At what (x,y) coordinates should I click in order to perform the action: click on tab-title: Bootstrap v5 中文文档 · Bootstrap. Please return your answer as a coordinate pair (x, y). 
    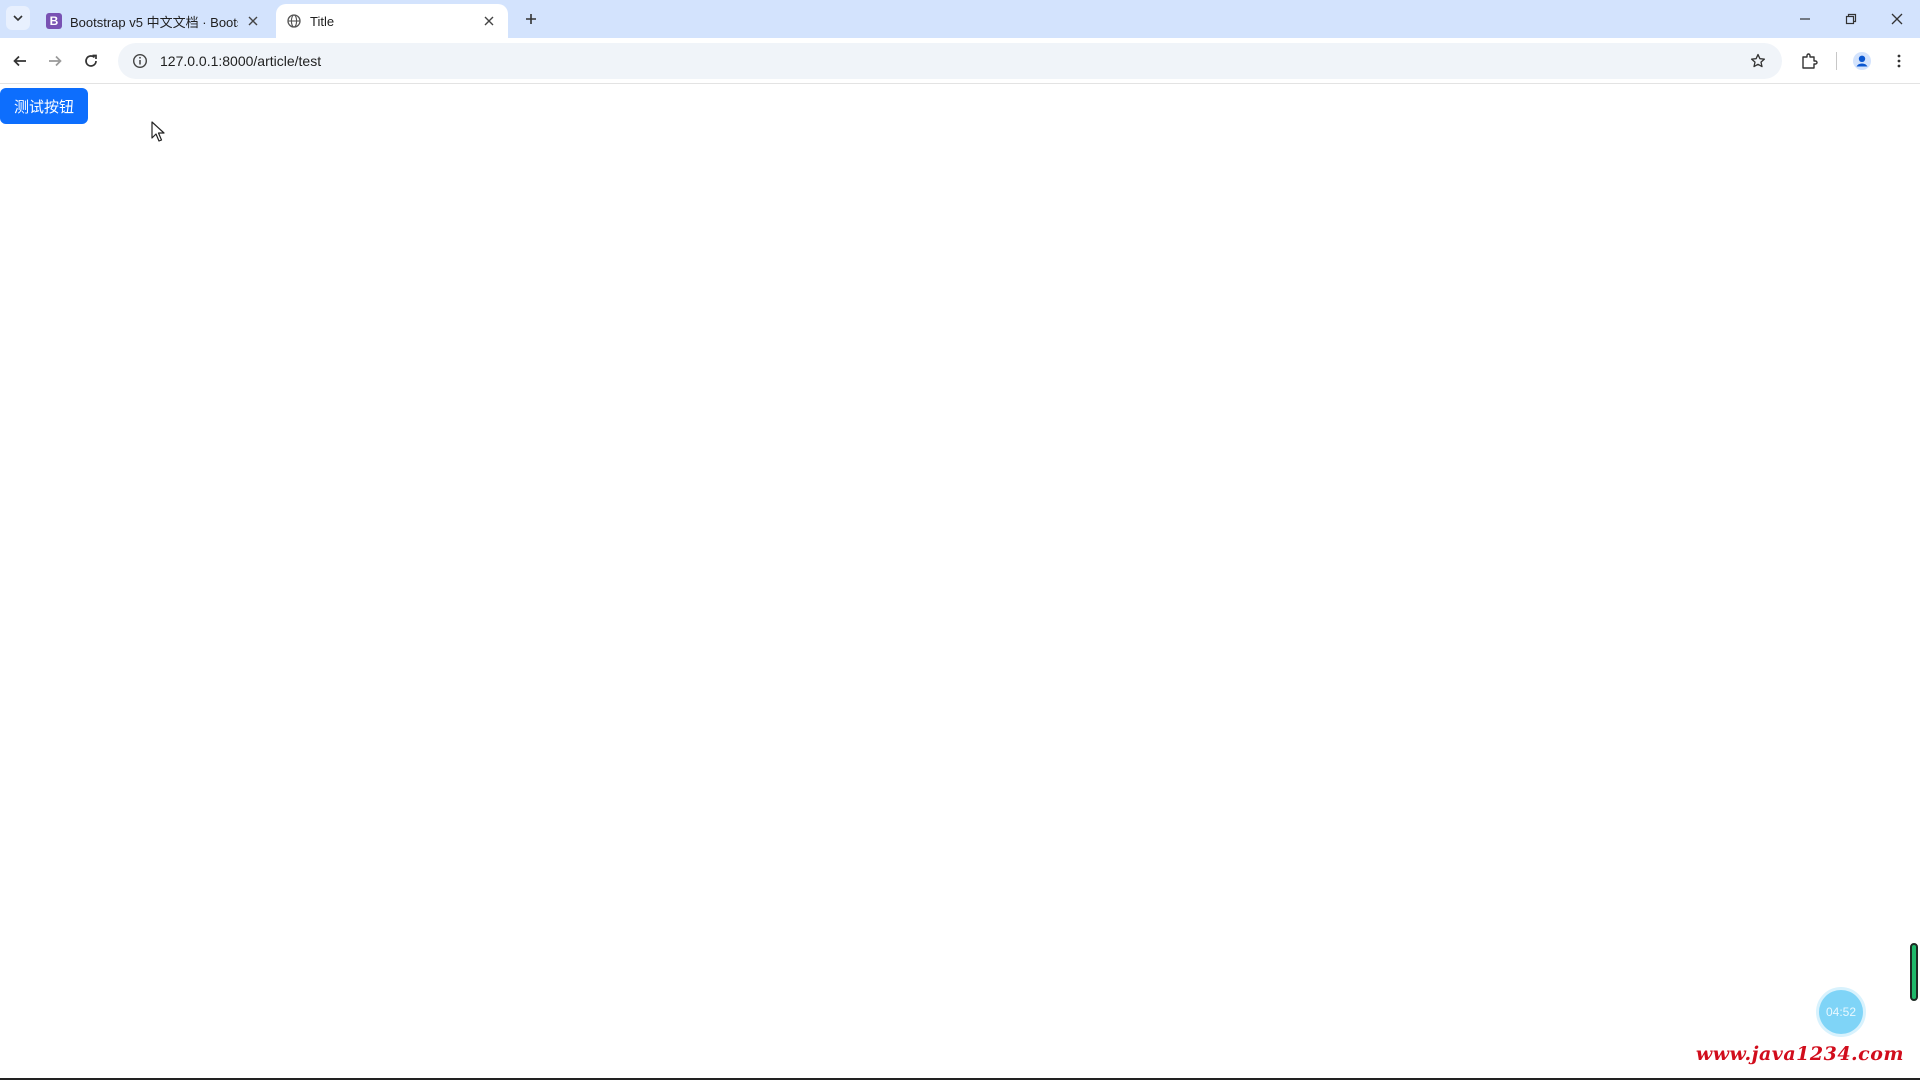
    Looking at the image, I should click on (154, 22).